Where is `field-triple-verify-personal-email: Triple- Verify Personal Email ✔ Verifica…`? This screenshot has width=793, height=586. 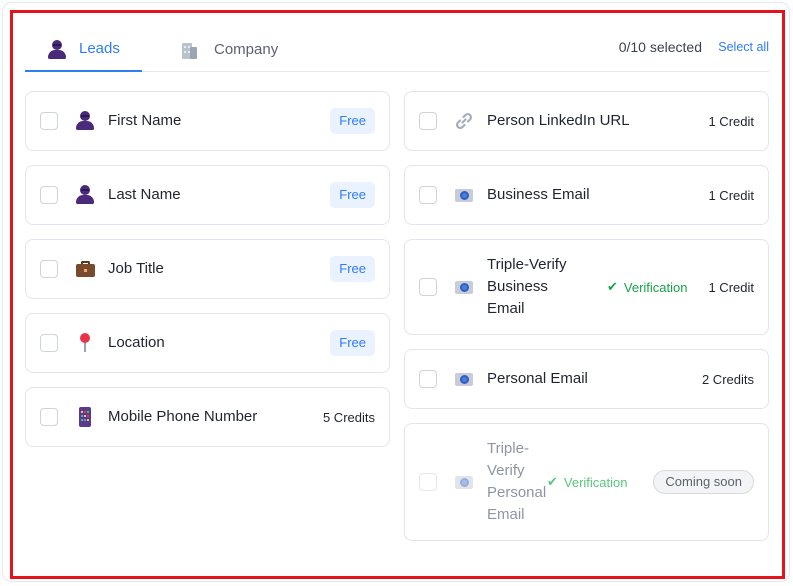 field-triple-verify-personal-email: Triple- Verify Personal Email ✔ Verifica… is located at coordinates (586, 482).